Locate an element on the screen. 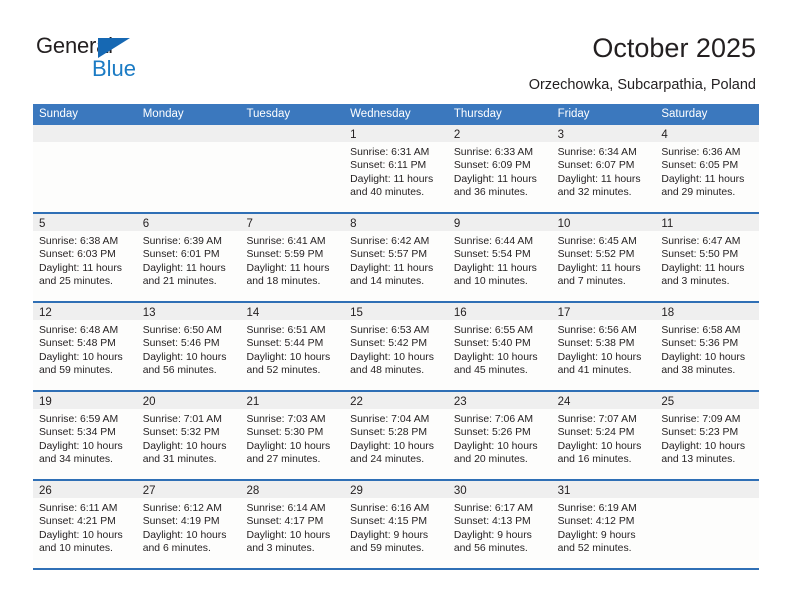  day-number-strip: 27 is located at coordinates (188, 489).